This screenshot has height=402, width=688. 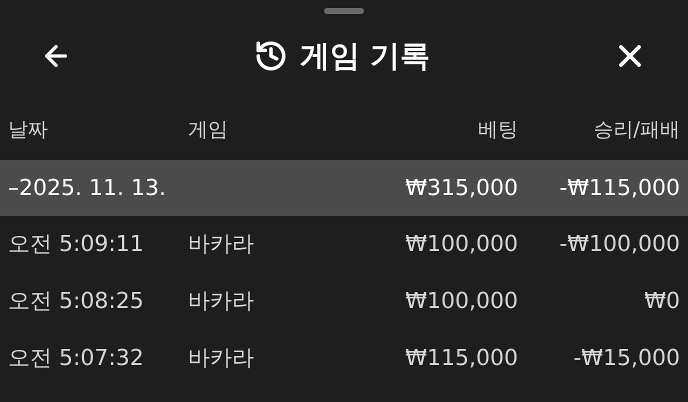 What do you see at coordinates (87, 188) in the screenshot?
I see `group-date: –2025. 11. 13.` at bounding box center [87, 188].